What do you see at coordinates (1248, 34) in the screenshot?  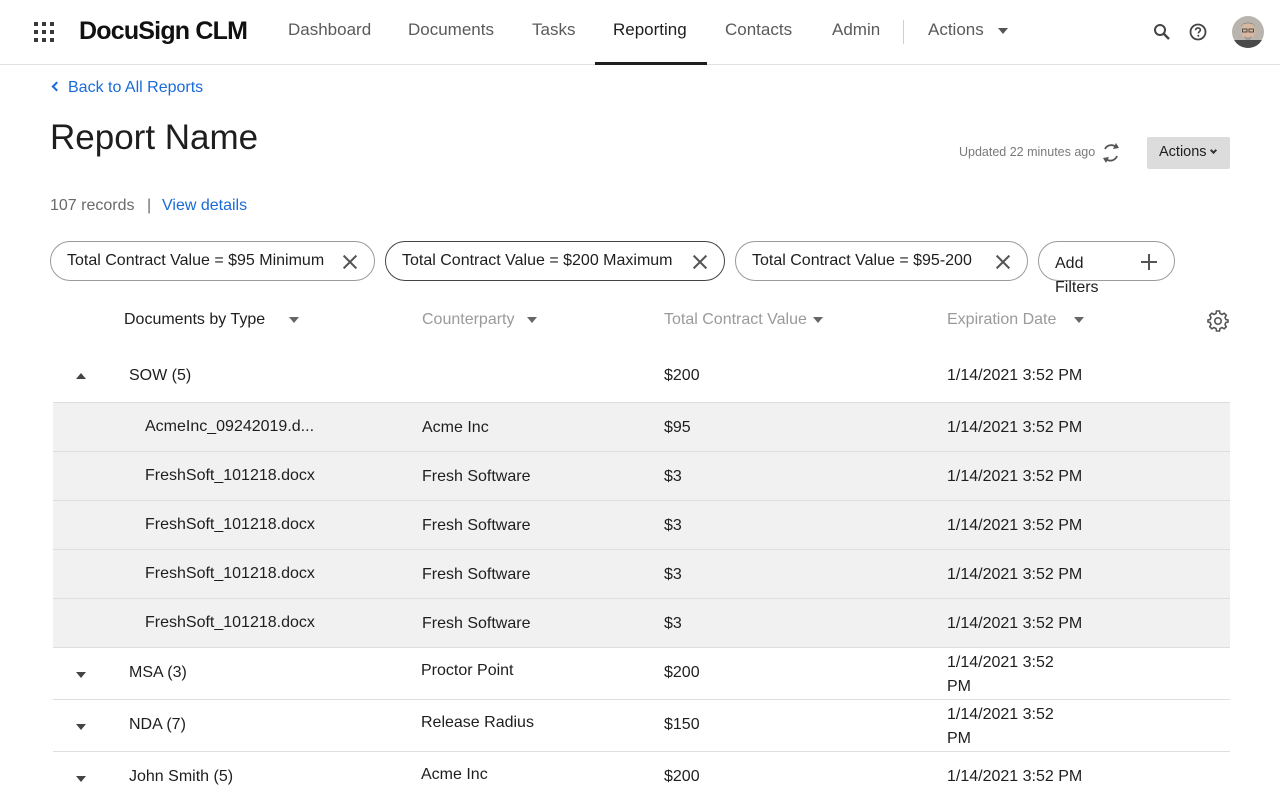 I see `avatar` at bounding box center [1248, 34].